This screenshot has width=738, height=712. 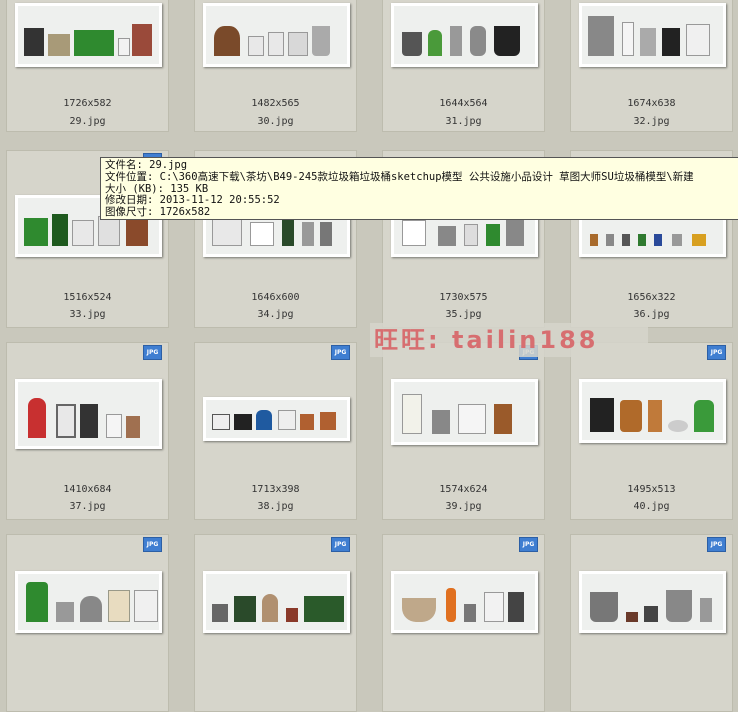 I want to click on file-name: 38.jpg, so click(x=275, y=506).